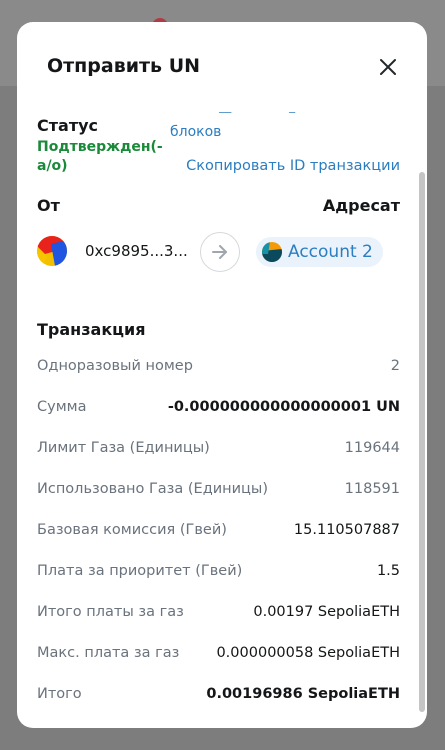 This screenshot has width=445, height=750. What do you see at coordinates (132, 530) in the screenshot?
I see `row-label-base-fee: Базовая комиссия (Гвей)` at bounding box center [132, 530].